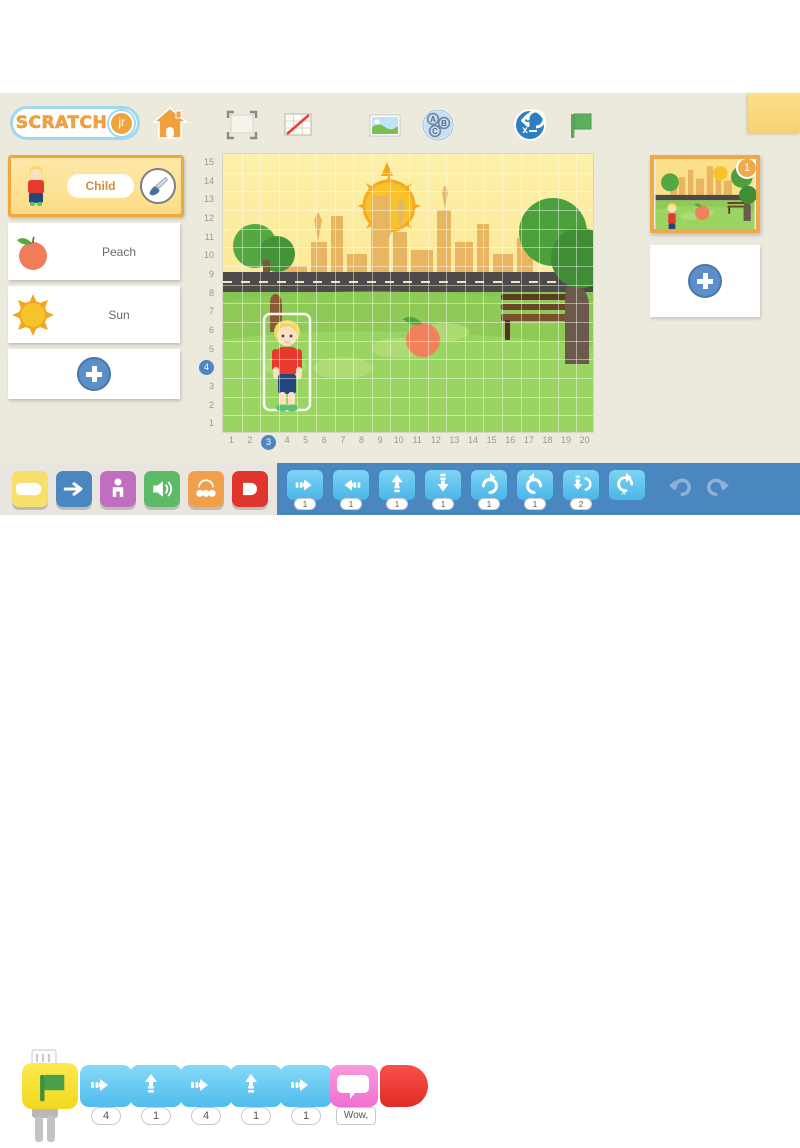 The width and height of the screenshot is (800, 1148). Describe the element at coordinates (385, 125) in the screenshot. I see `image-icon` at that location.